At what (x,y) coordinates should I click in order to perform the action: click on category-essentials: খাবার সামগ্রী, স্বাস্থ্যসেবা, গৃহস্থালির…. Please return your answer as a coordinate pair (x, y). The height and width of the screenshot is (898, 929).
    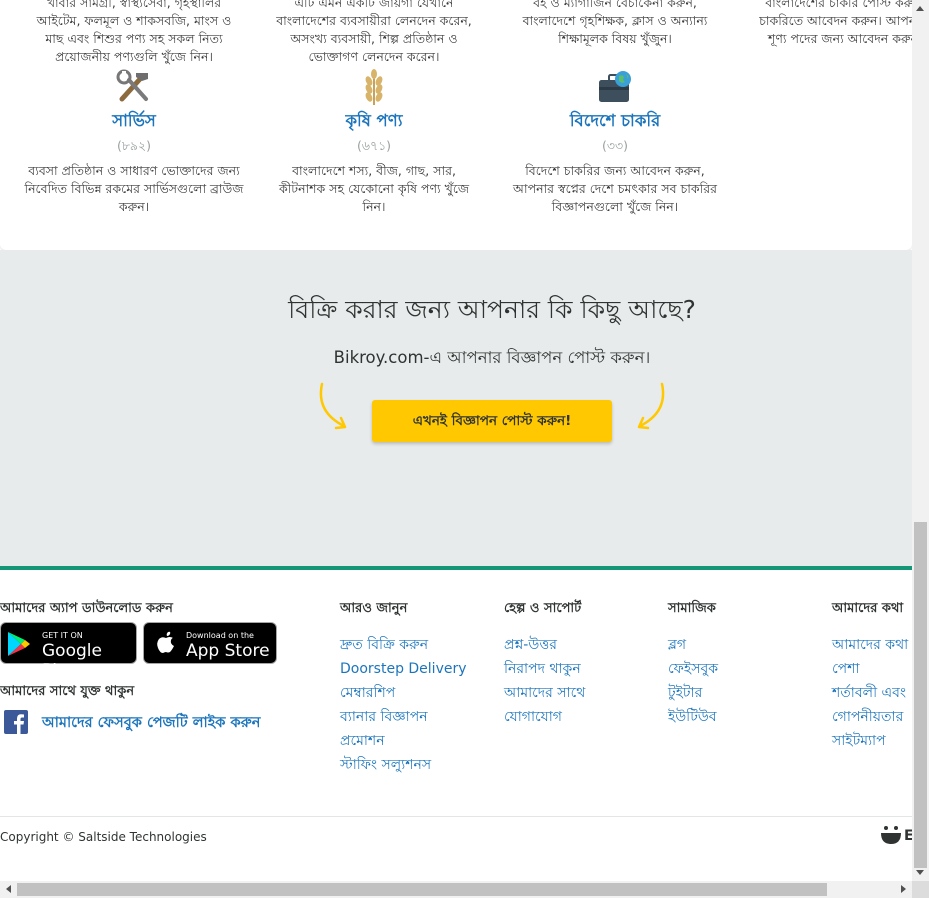
    Looking at the image, I should click on (134, 33).